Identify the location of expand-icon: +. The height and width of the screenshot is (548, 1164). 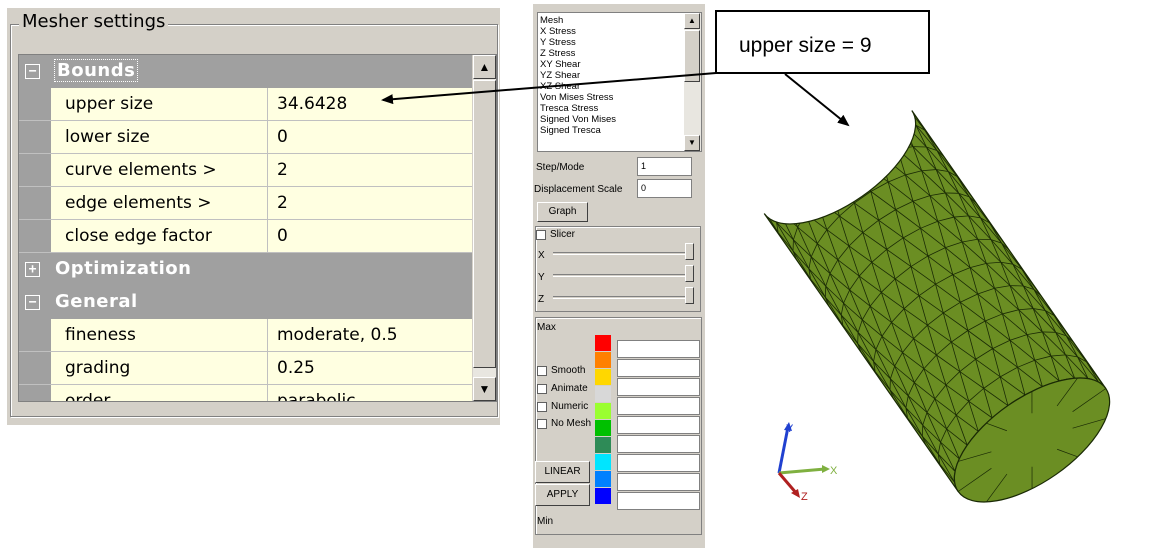
(32, 269).